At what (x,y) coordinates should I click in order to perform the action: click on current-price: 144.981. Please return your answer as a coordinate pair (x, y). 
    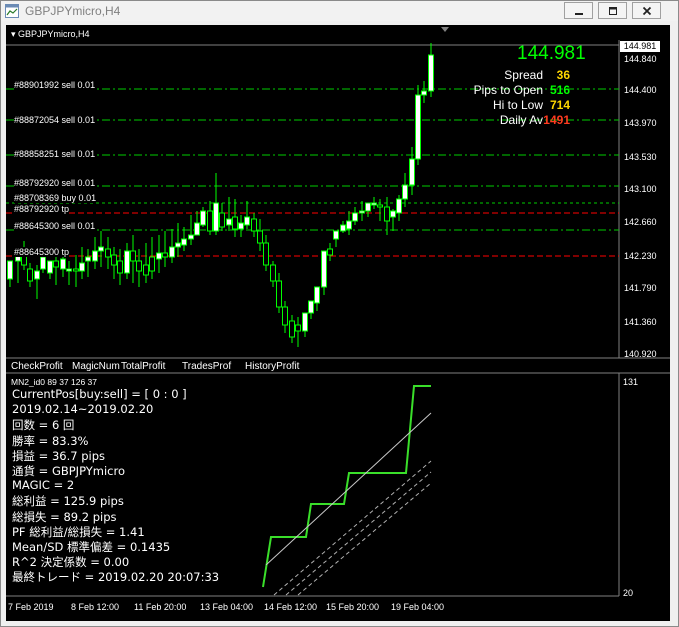
    Looking at the image, I should click on (551, 53).